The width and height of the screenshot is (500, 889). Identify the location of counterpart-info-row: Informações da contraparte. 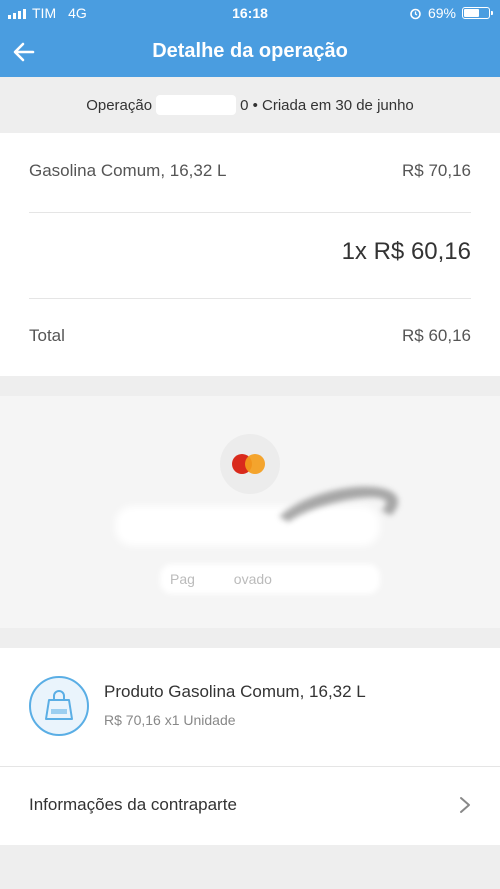
(250, 805).